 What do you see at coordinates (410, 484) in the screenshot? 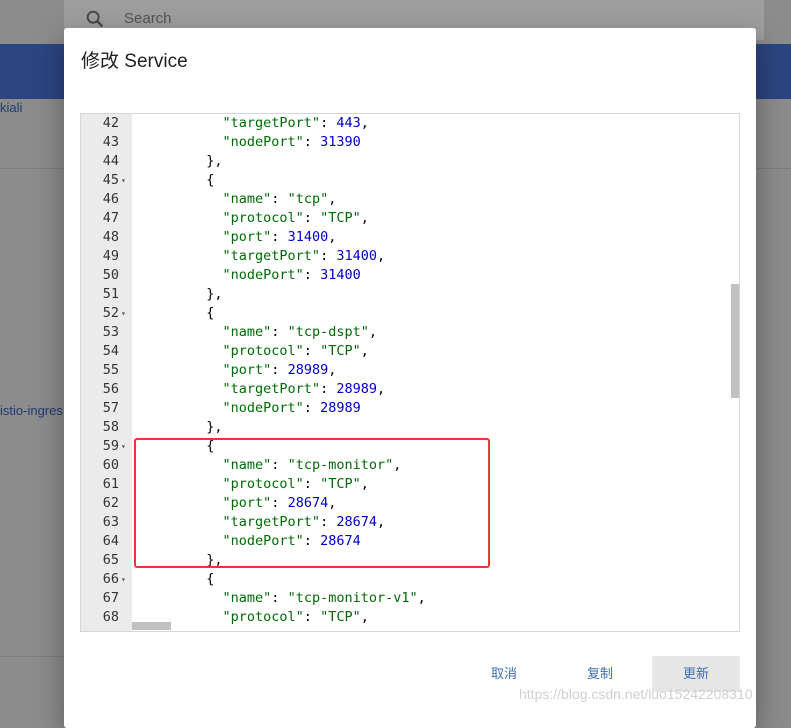
I see `code-line: 61 "protocol": "TCP",` at bounding box center [410, 484].